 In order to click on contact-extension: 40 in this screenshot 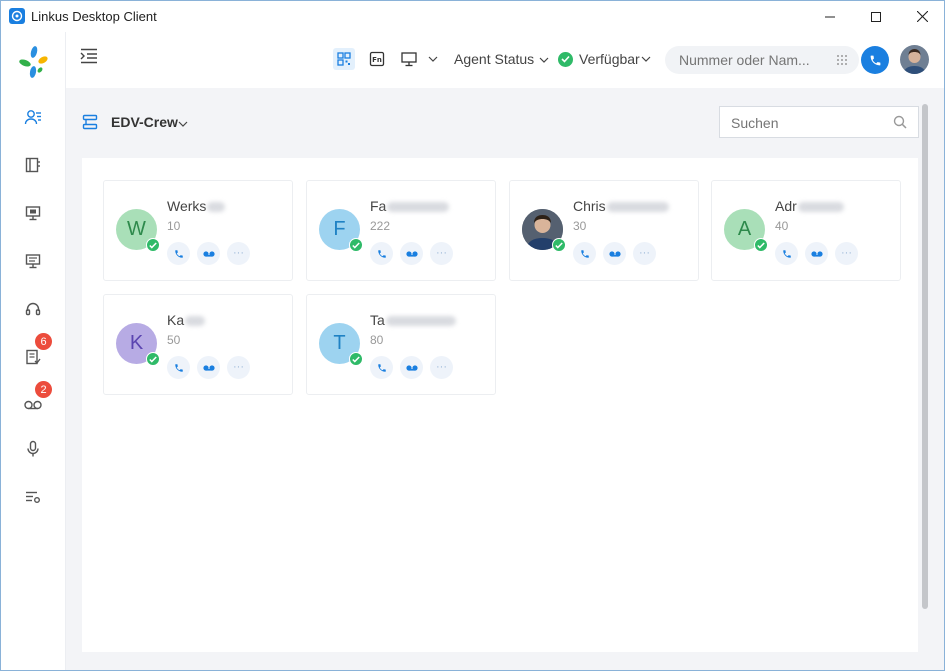, I will do `click(782, 226)`.